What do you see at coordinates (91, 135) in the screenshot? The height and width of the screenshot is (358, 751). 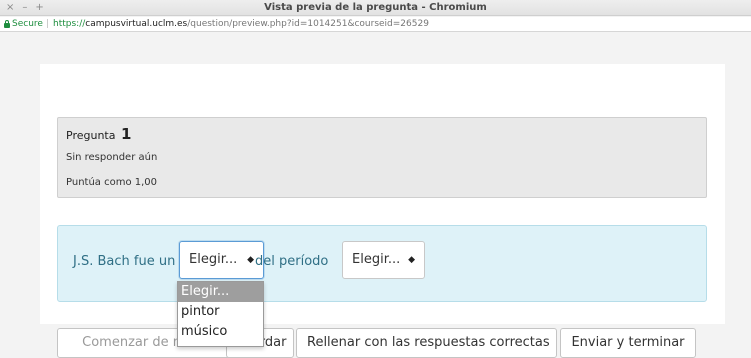 I see `question-label: Pregunta` at bounding box center [91, 135].